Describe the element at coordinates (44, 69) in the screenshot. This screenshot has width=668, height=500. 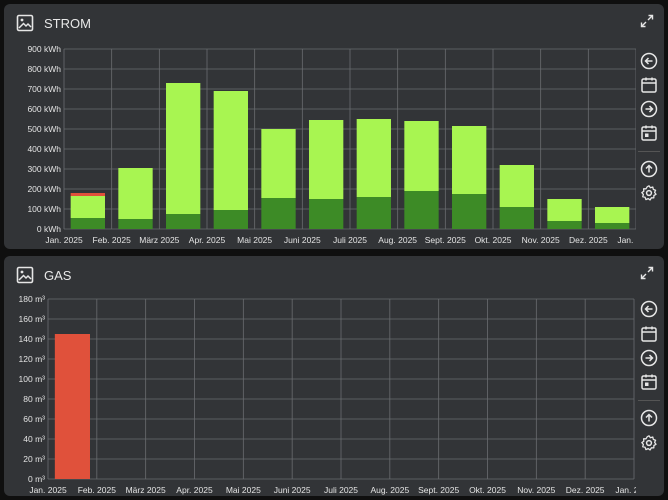
I see `y-tick-label: 800 kWh` at that location.